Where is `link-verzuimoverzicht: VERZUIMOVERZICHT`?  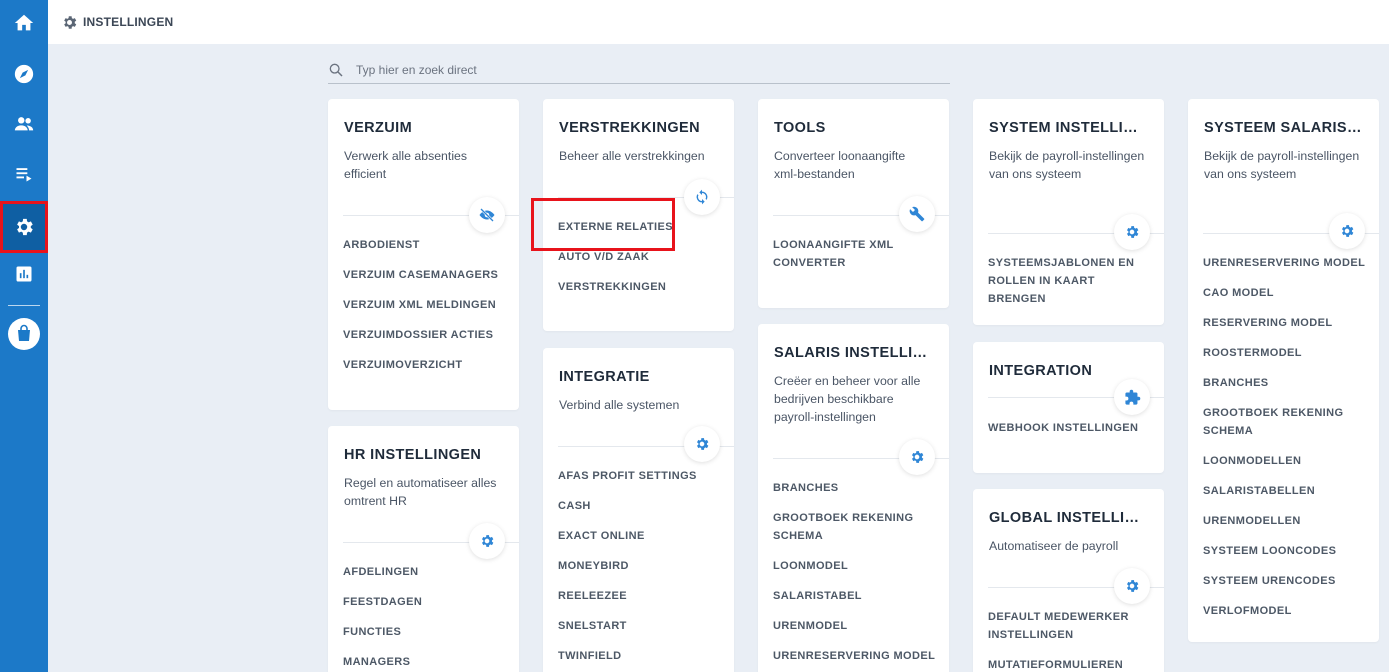
link-verzuimoverzicht: VERZUIMOVERZICHT is located at coordinates (402, 365).